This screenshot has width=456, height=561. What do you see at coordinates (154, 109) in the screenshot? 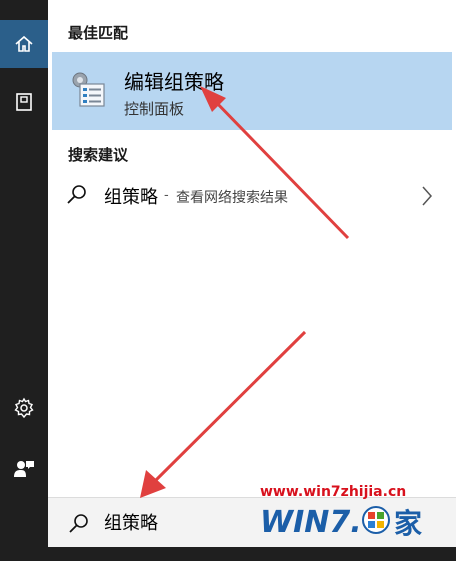
I see `best-match-subtitle: 控制面板` at bounding box center [154, 109].